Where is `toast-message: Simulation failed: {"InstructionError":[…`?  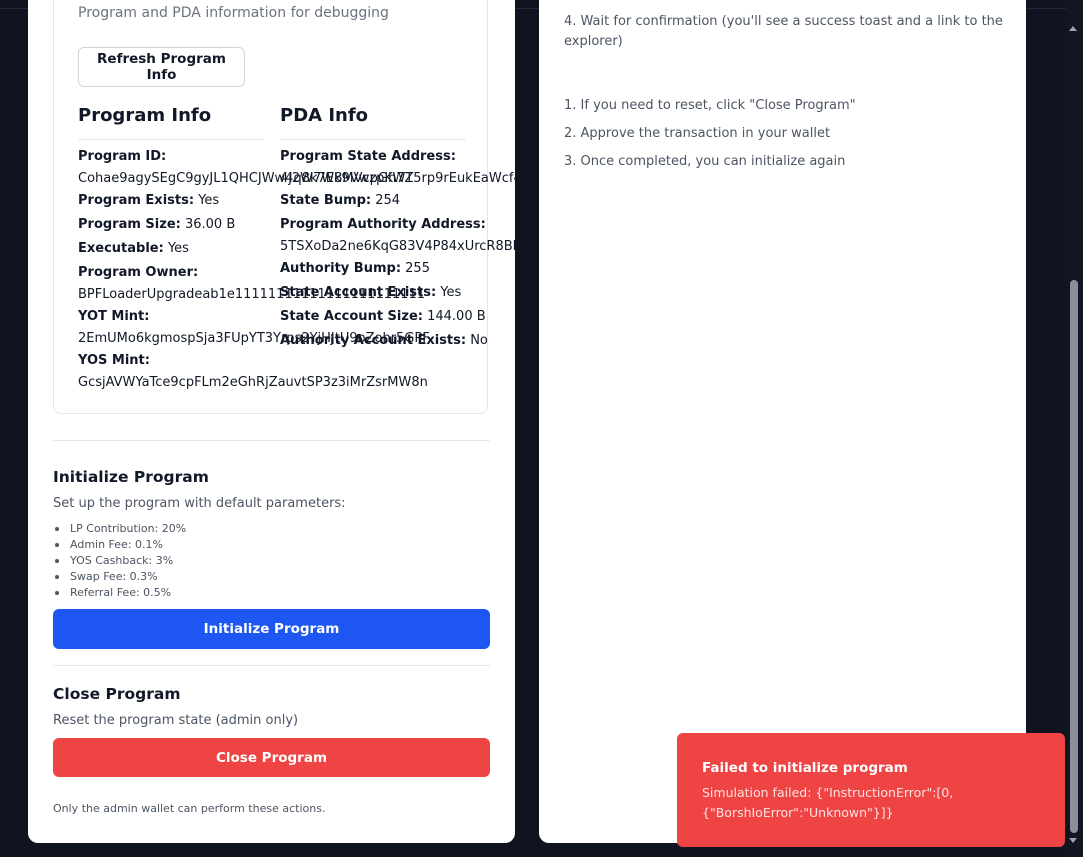 toast-message: Simulation failed: {"InstructionError":[… is located at coordinates (828, 802).